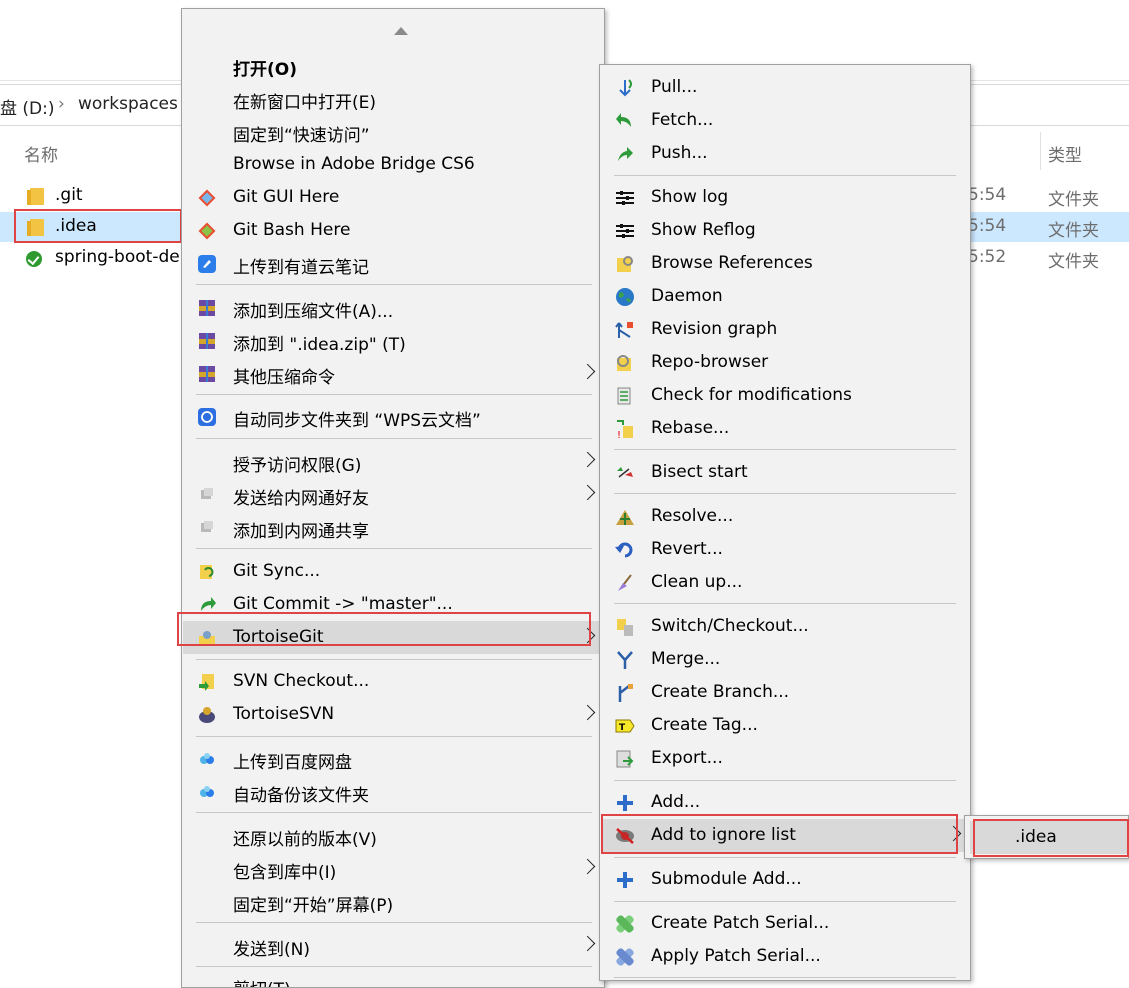  I want to click on tgit-daemon: Daemon, so click(785, 296).